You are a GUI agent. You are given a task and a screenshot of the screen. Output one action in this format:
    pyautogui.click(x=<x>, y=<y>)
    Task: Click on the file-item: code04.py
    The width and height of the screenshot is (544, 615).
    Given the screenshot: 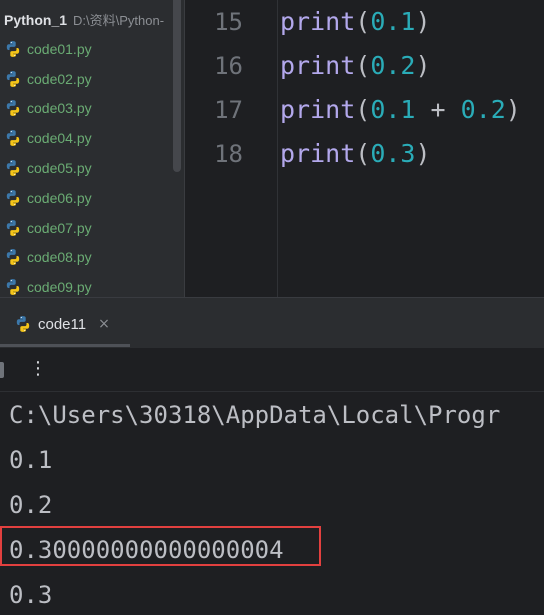 What is the action you would take?
    pyautogui.click(x=92, y=138)
    